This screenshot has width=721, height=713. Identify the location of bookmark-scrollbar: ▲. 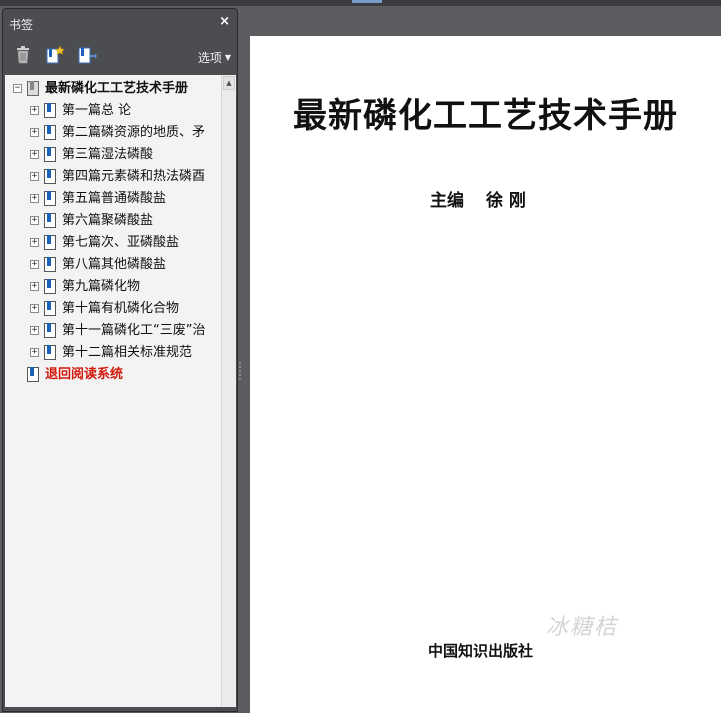
(228, 391).